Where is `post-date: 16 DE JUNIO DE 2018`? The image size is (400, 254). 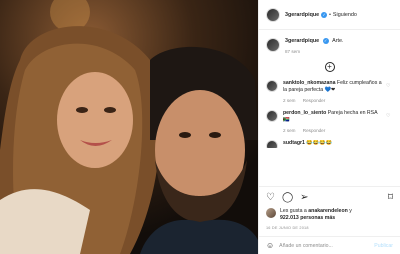
post-date: 16 DE JUNIO DE 2018 is located at coordinates (287, 228).